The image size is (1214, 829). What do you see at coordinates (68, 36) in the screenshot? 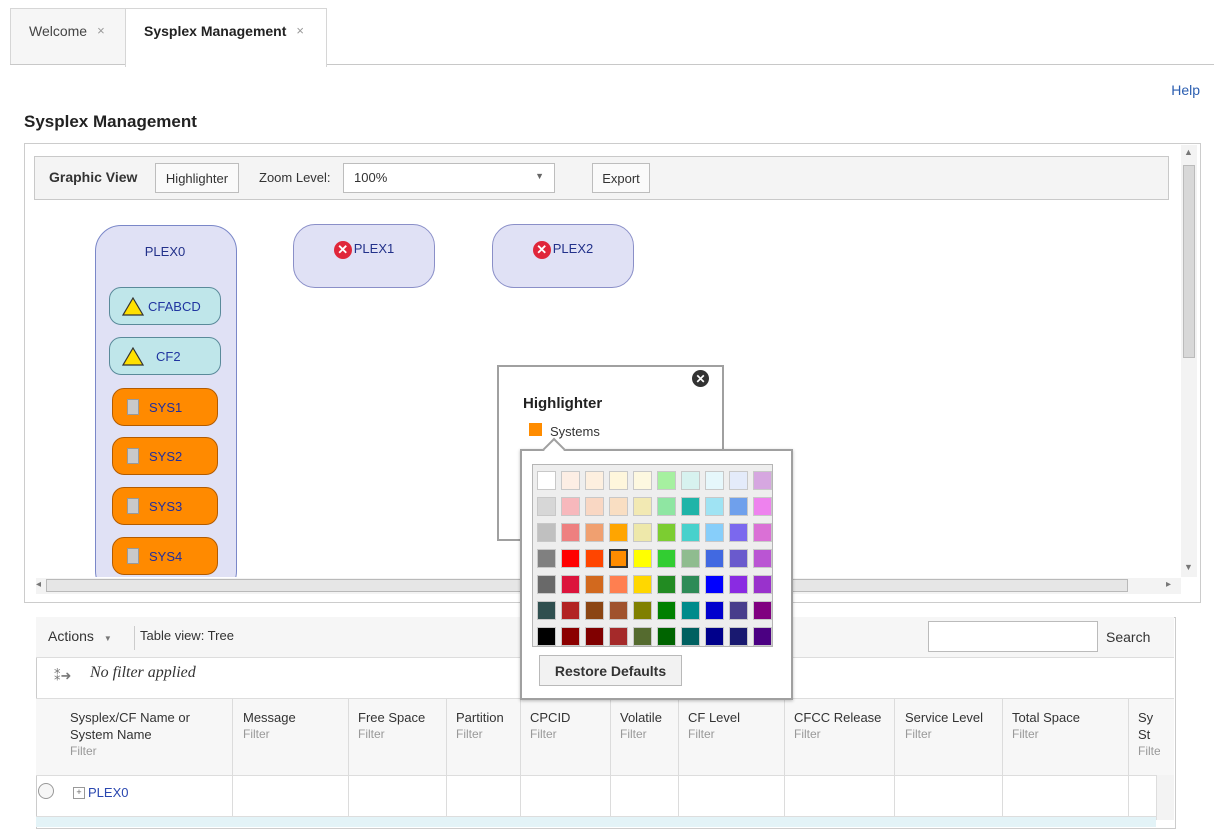
I see `tab-welcome: Welcome ×` at bounding box center [68, 36].